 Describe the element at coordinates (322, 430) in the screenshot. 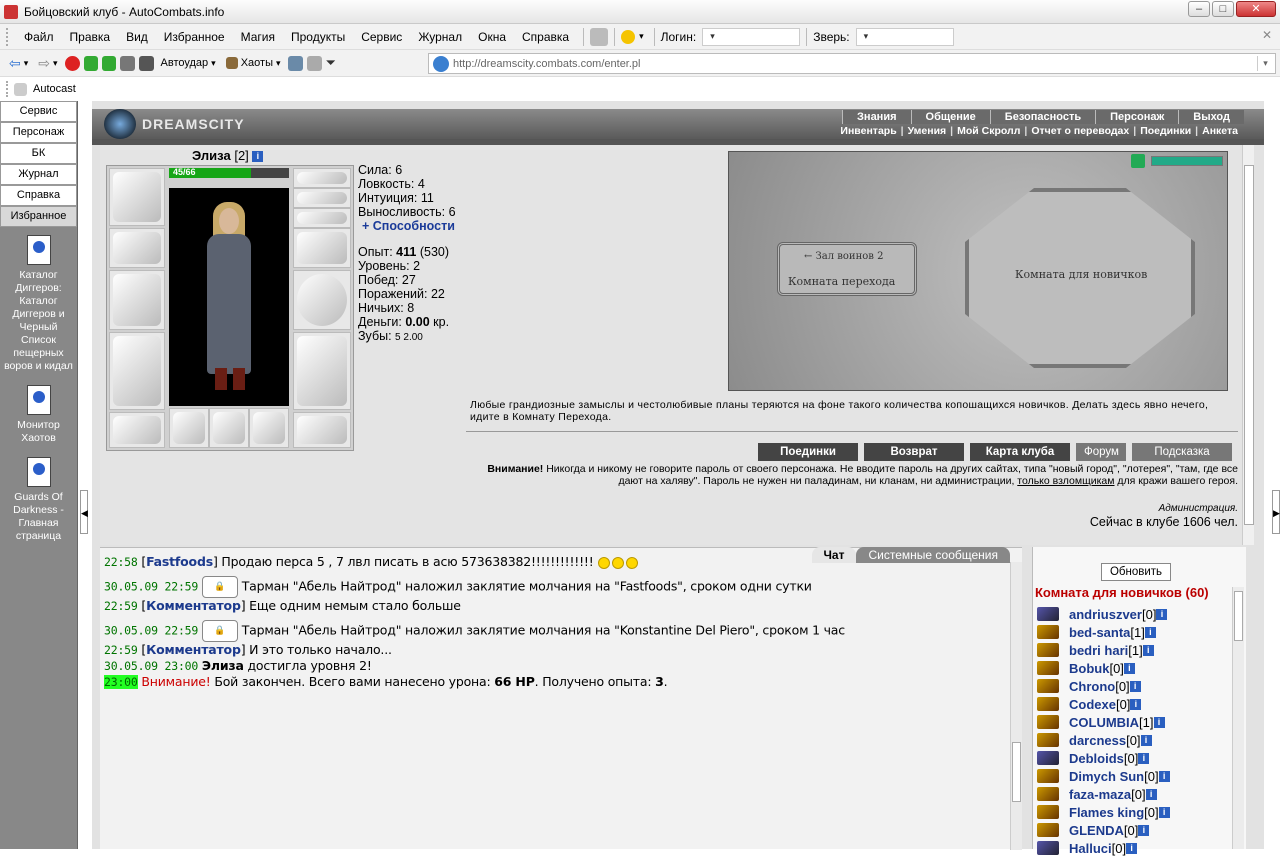

I see `boots-slot` at that location.